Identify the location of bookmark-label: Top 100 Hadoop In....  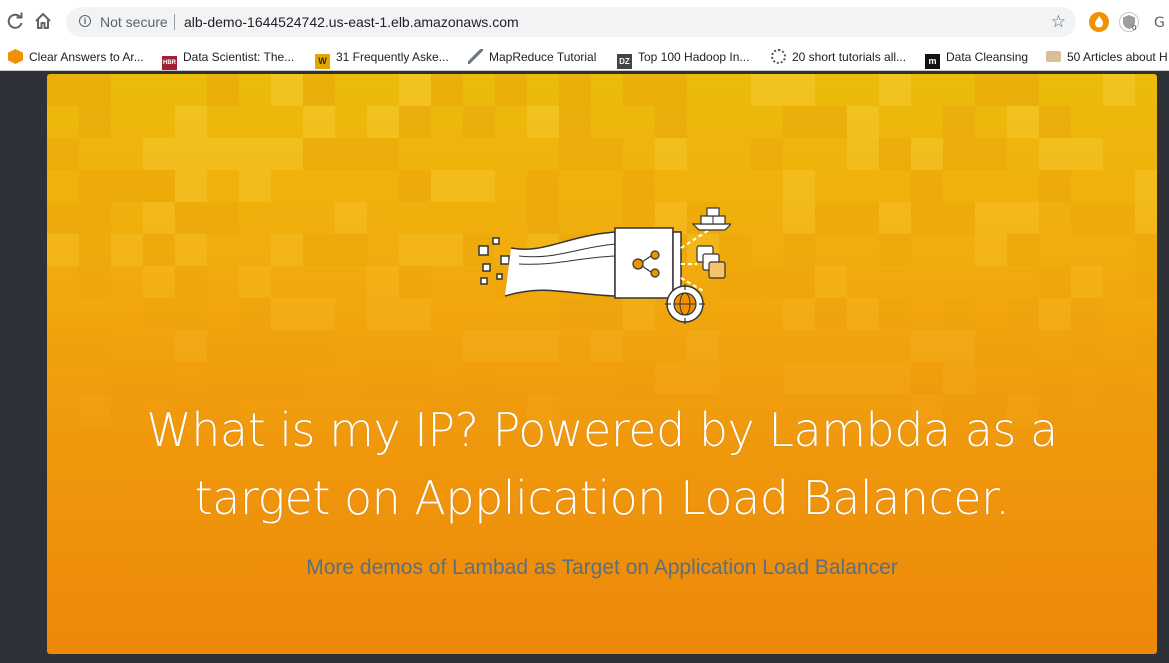
(694, 57).